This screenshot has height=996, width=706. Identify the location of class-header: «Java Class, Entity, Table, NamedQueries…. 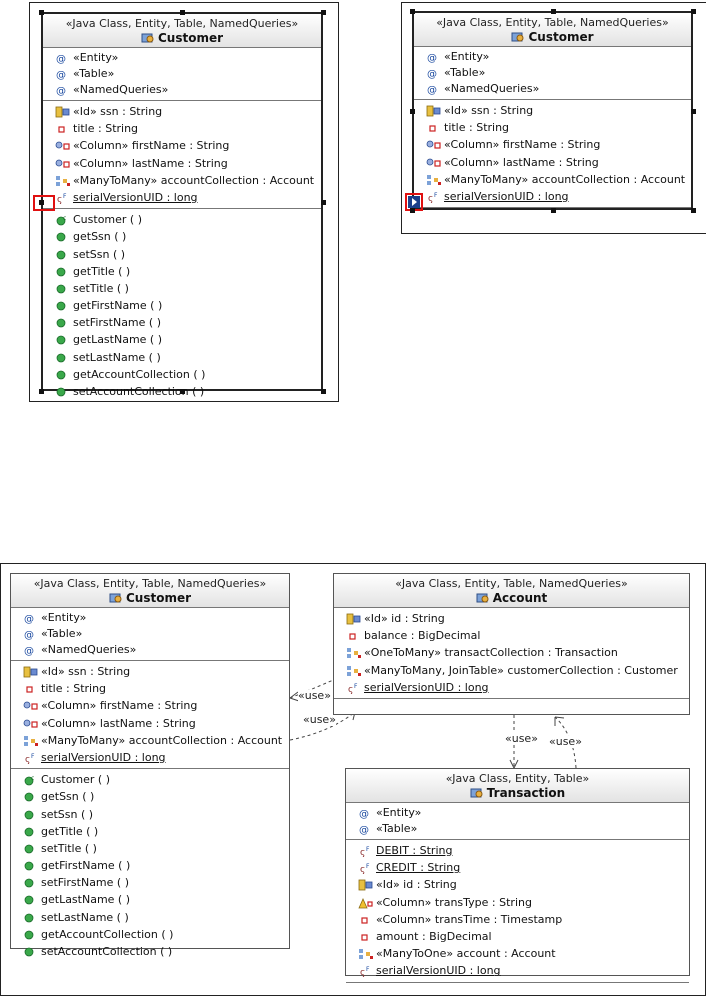
(150, 591).